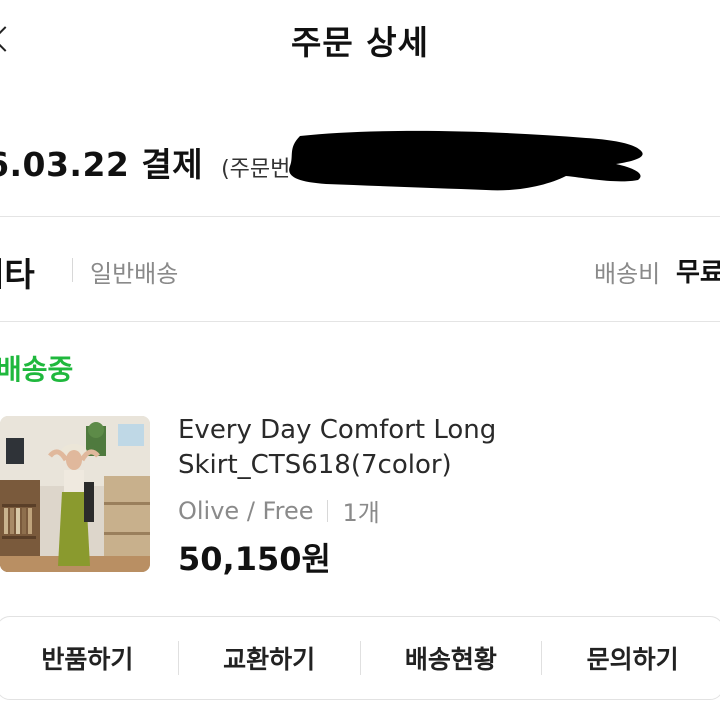  What do you see at coordinates (451, 658) in the screenshot?
I see `track-delivery-button: 배송현황` at bounding box center [451, 658].